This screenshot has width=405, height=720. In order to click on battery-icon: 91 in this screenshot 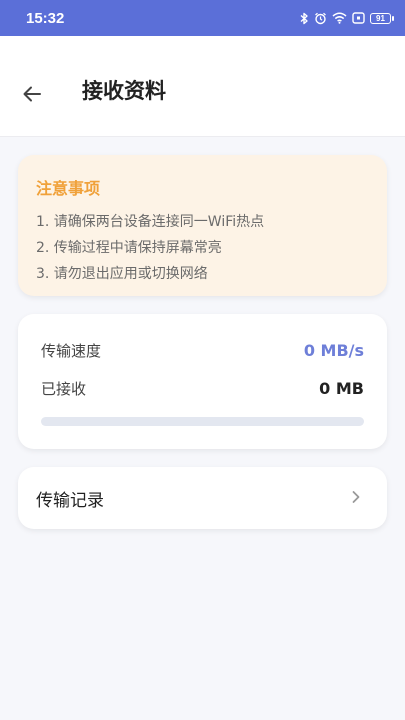, I will do `click(382, 18)`.